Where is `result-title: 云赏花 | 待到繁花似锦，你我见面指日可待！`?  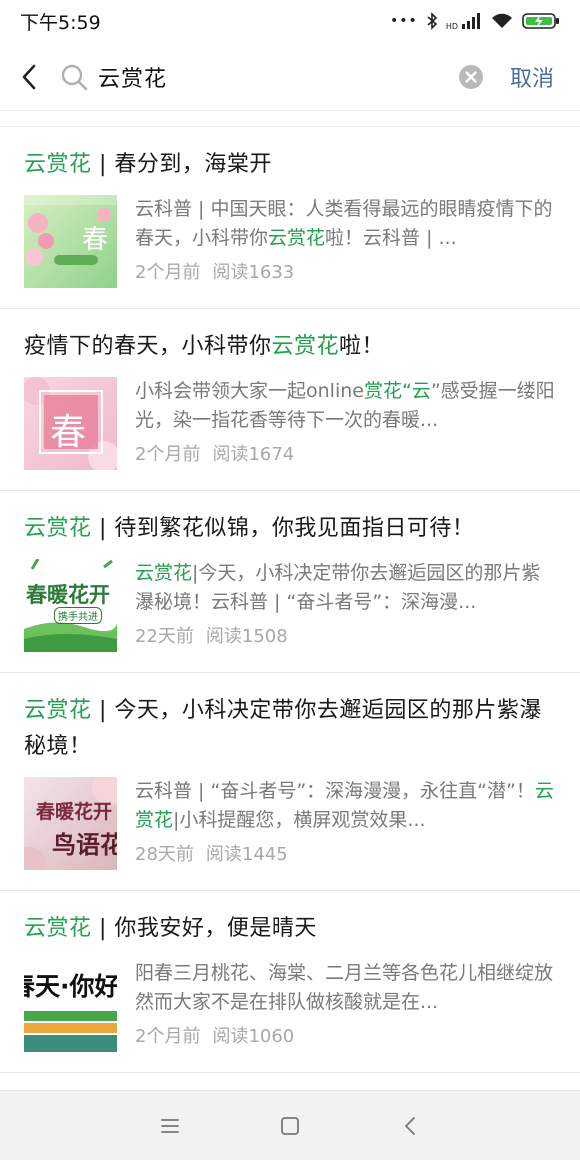 result-title: 云赏花 | 待到繁花似锦，你我见面指日可待！ is located at coordinates (302, 519).